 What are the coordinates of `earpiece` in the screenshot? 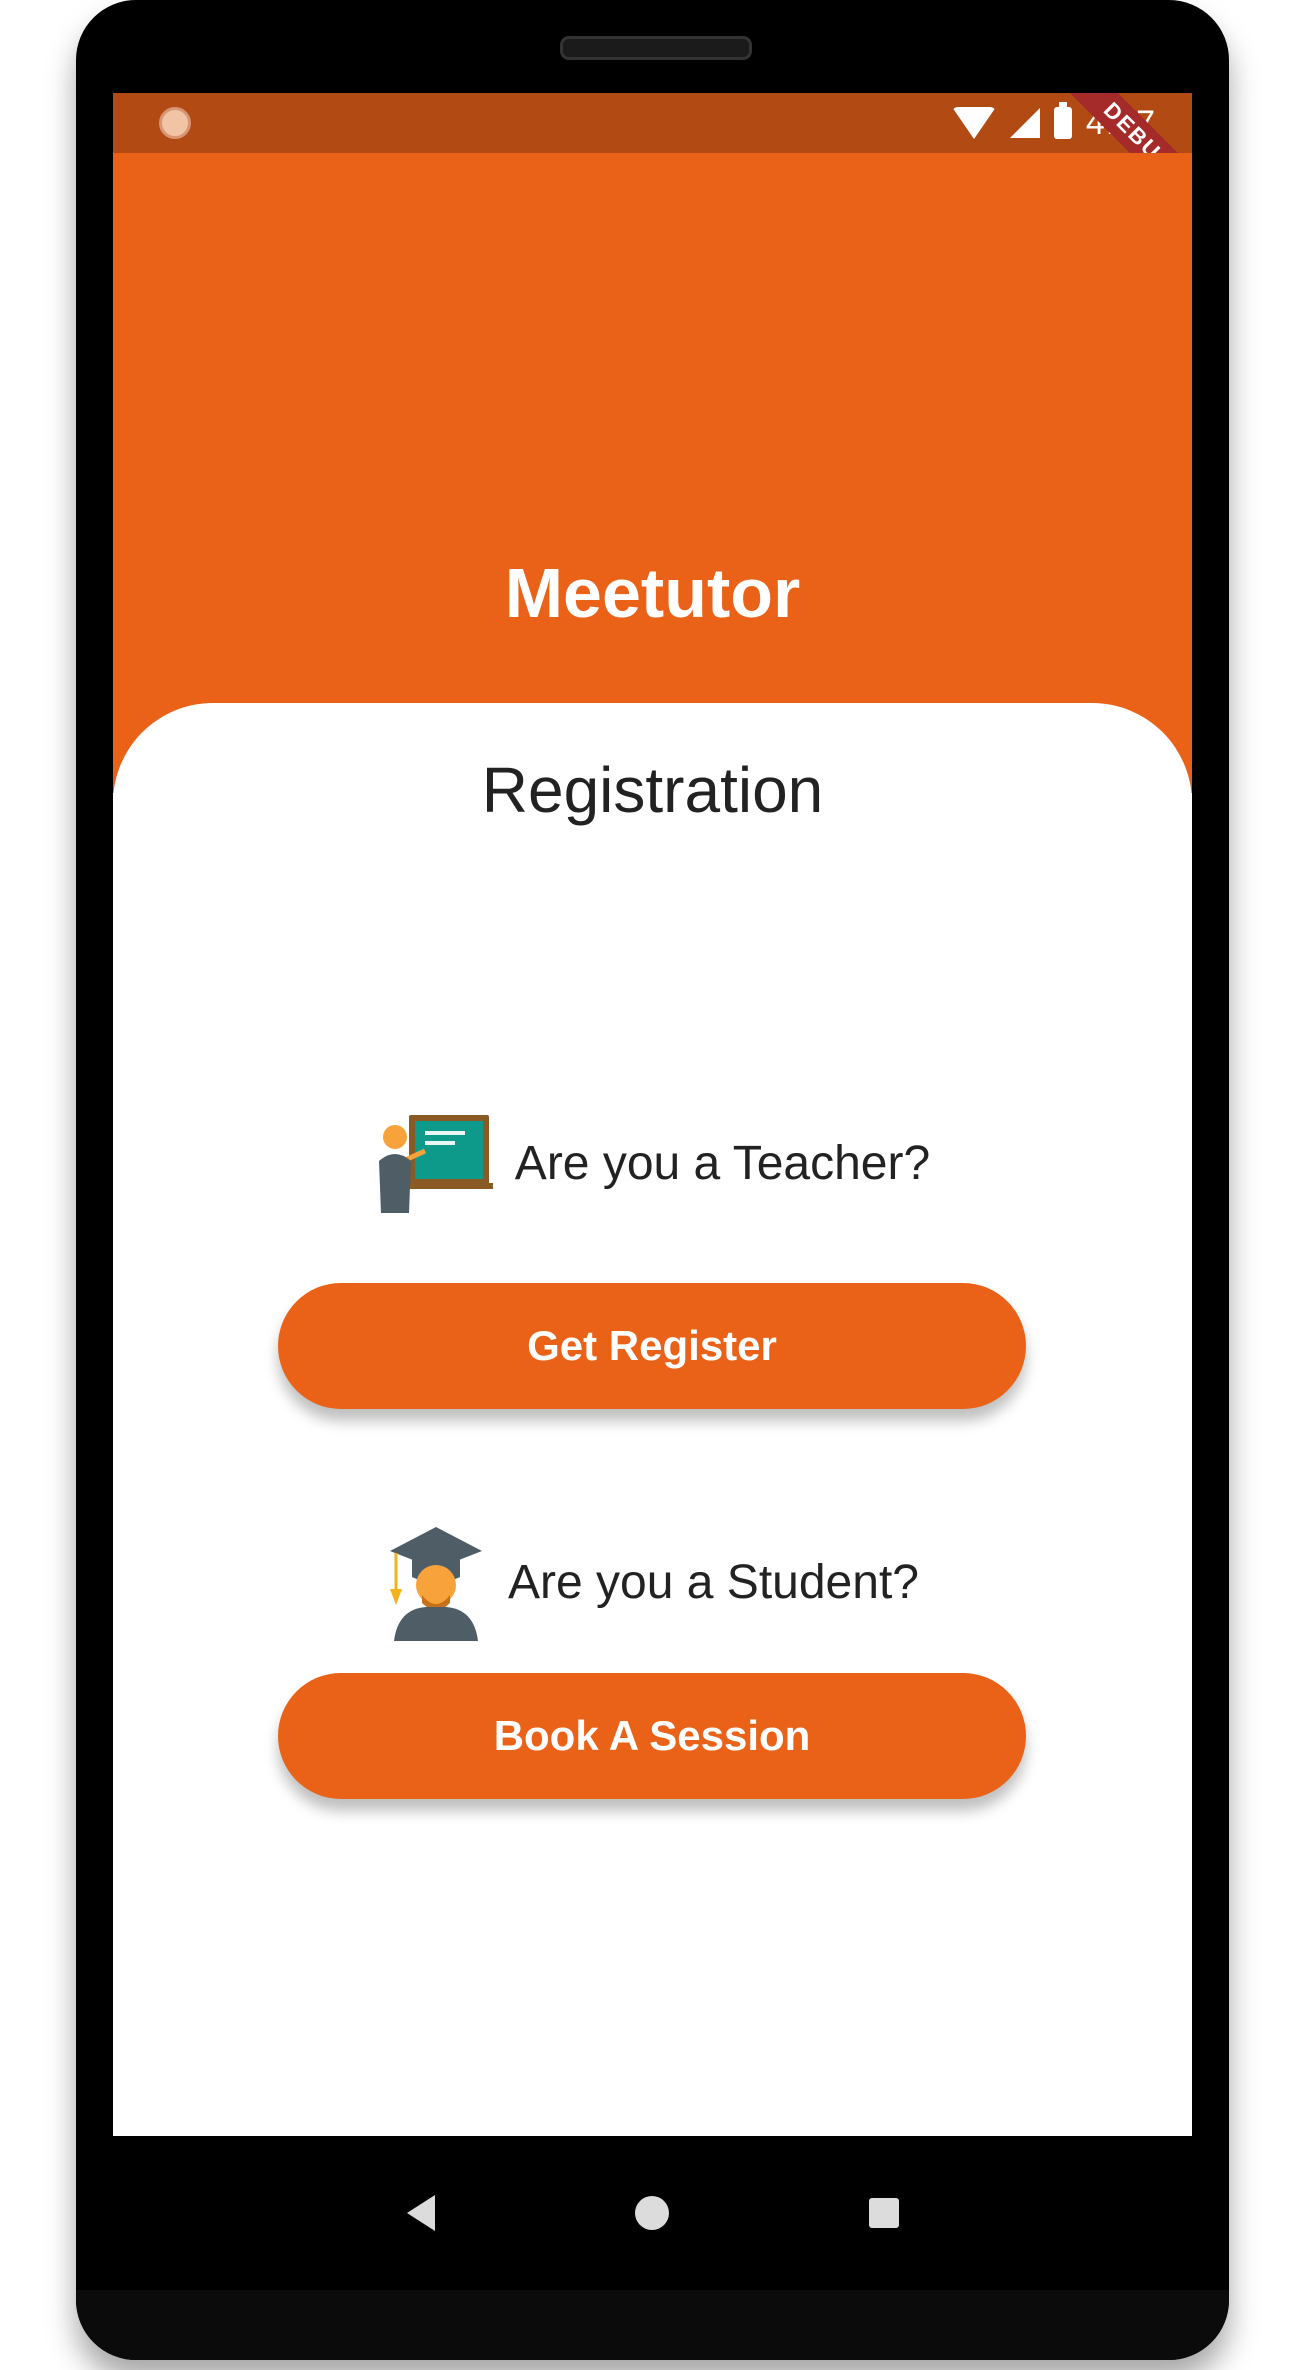 It's located at (656, 48).